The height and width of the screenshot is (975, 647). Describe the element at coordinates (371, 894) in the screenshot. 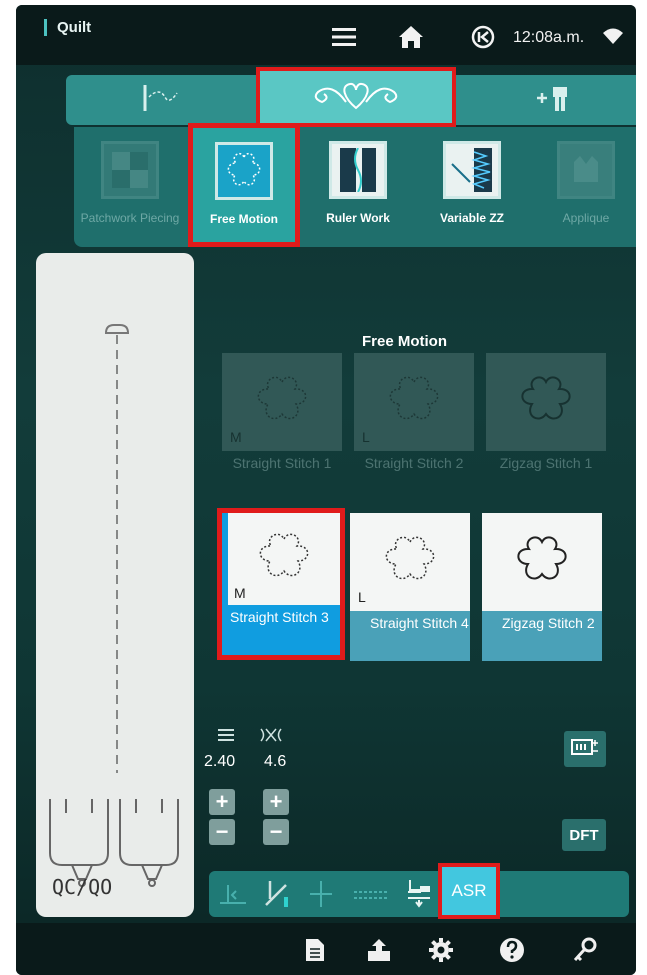

I see `feed-dog-icon` at that location.